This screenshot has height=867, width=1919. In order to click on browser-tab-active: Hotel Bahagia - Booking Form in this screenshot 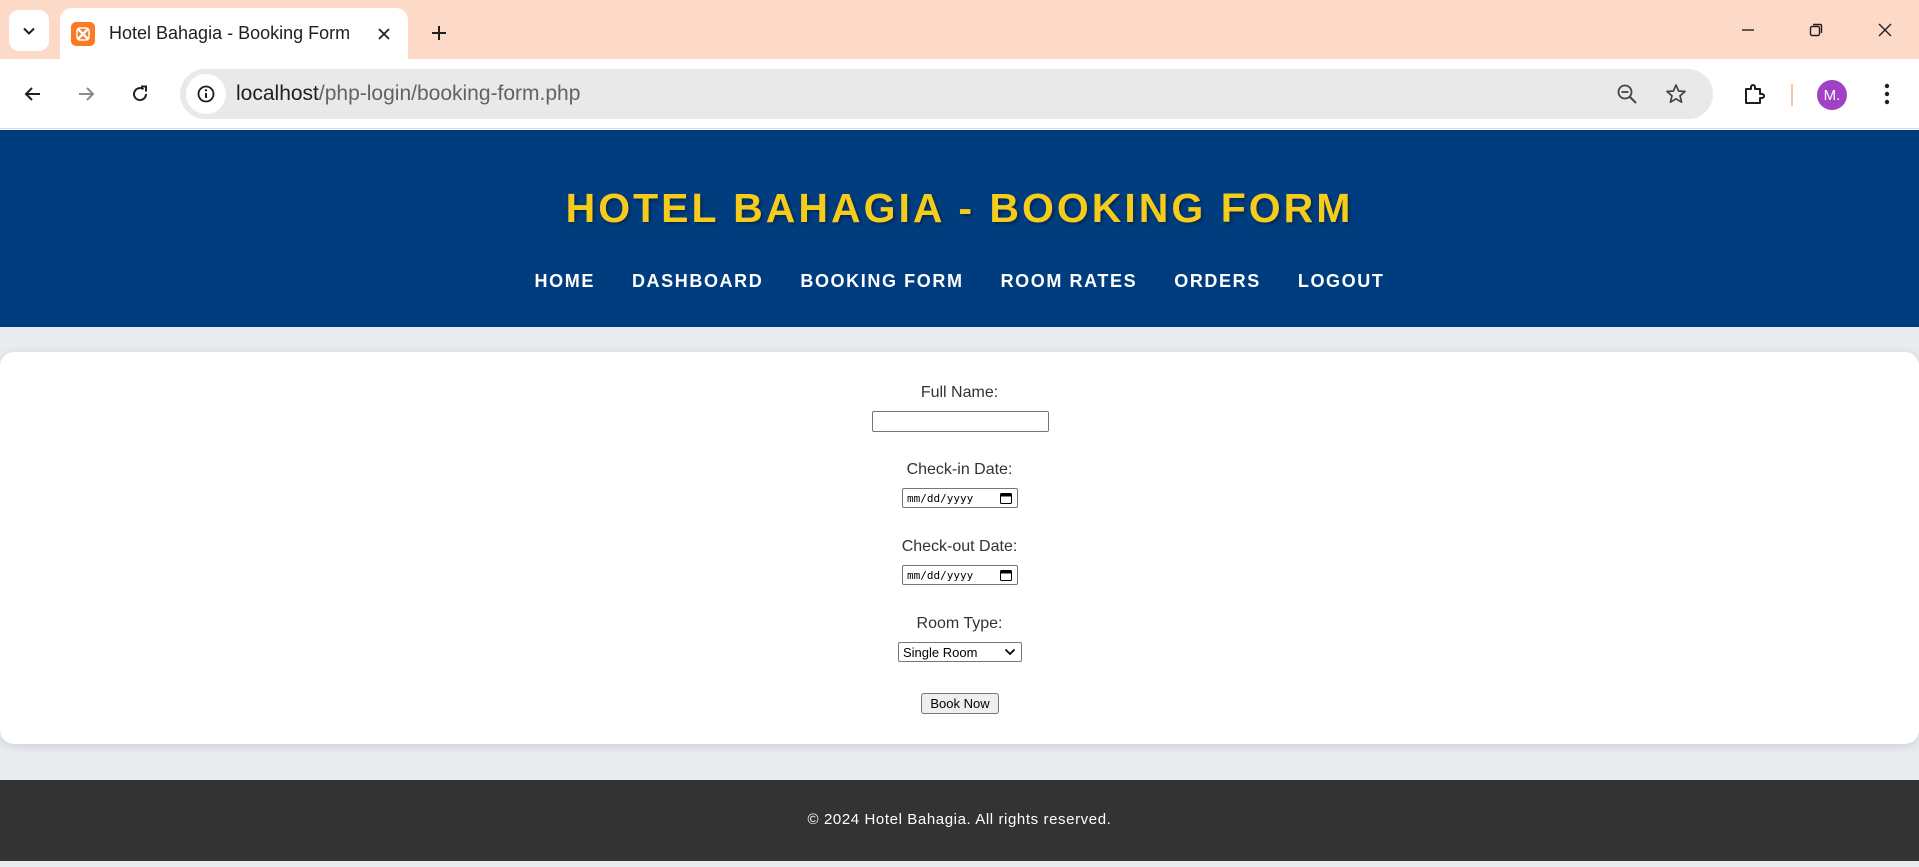, I will do `click(234, 33)`.